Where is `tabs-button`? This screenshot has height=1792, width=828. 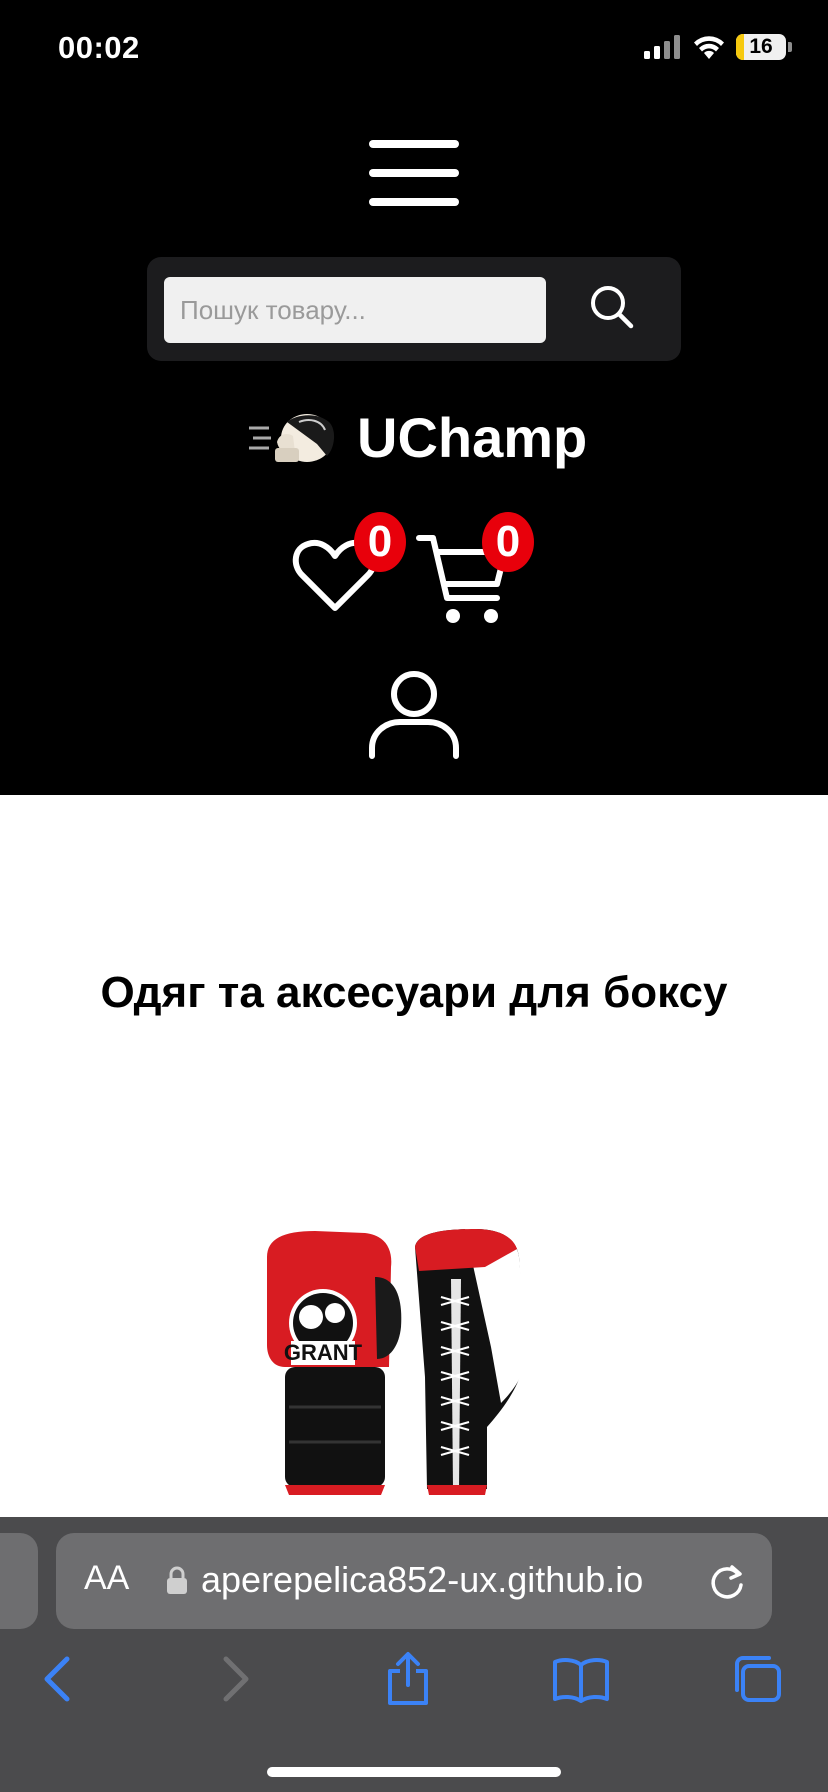
tabs-button is located at coordinates (756, 1679).